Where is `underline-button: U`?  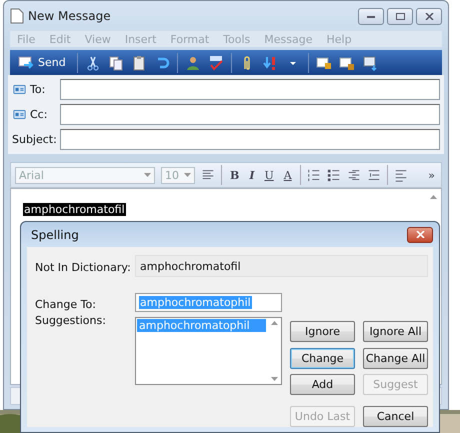
underline-button: U is located at coordinates (269, 175).